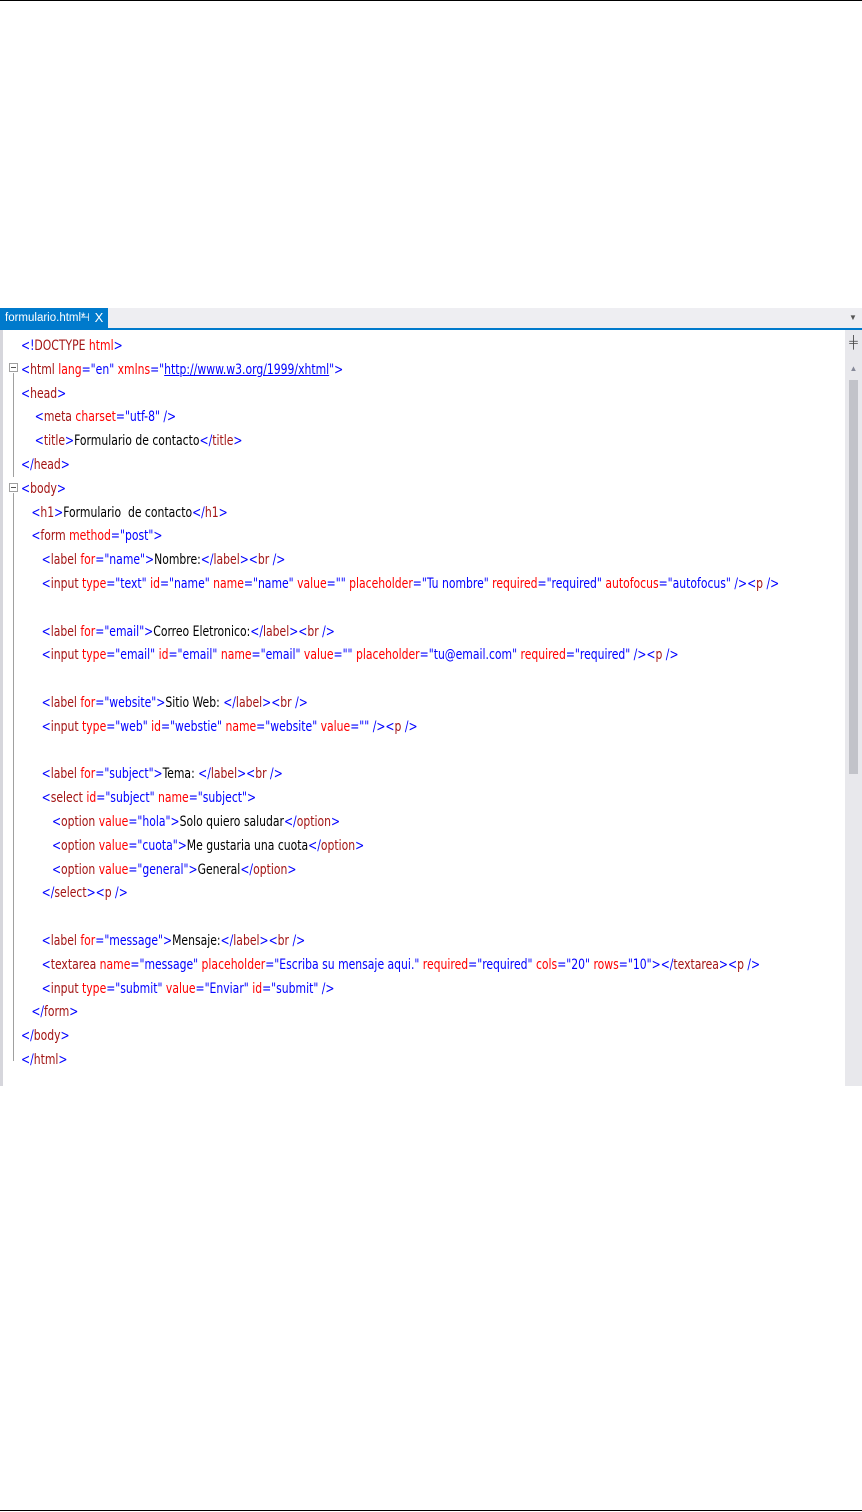 This screenshot has height=1512, width=862. I want to click on code-token: Sitio Web:, so click(194, 703).